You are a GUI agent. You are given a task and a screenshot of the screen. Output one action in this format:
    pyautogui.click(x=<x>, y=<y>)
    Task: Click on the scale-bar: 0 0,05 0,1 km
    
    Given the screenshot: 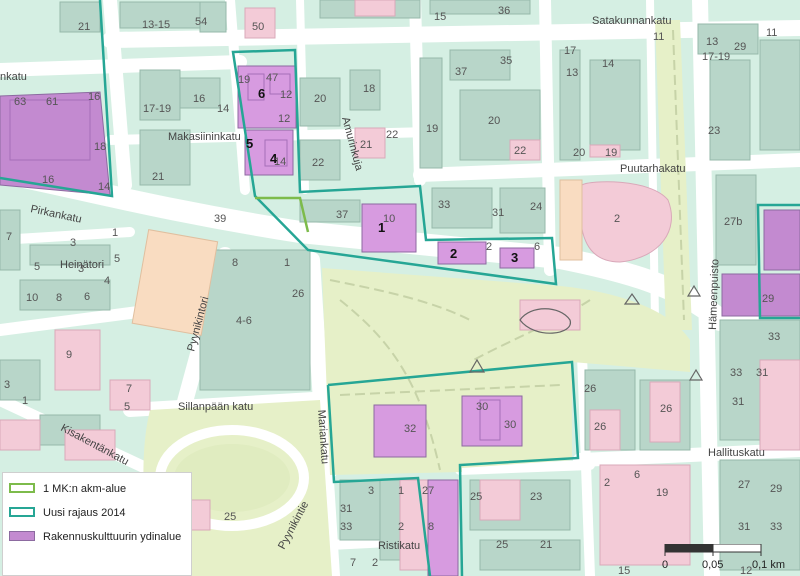 What is the action you would take?
    pyautogui.click(x=723, y=557)
    